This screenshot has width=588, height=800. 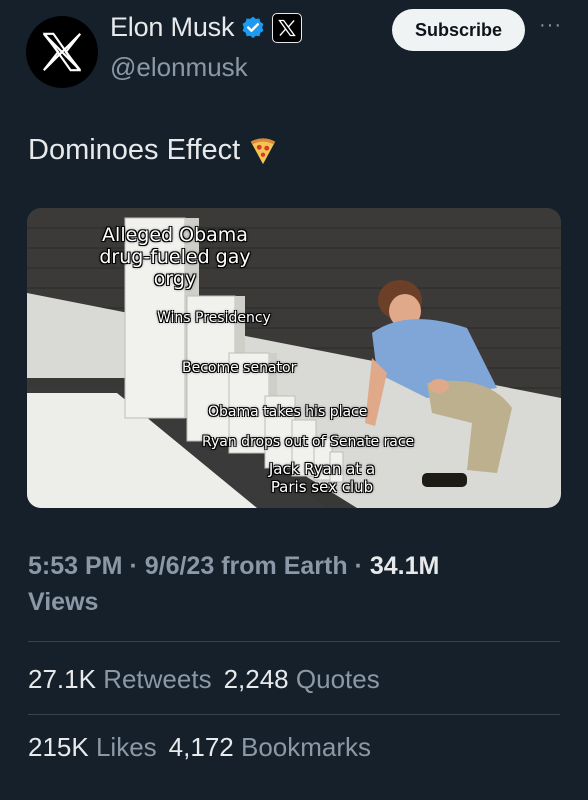 What do you see at coordinates (458, 30) in the screenshot?
I see `subscribe-button: Subscribe` at bounding box center [458, 30].